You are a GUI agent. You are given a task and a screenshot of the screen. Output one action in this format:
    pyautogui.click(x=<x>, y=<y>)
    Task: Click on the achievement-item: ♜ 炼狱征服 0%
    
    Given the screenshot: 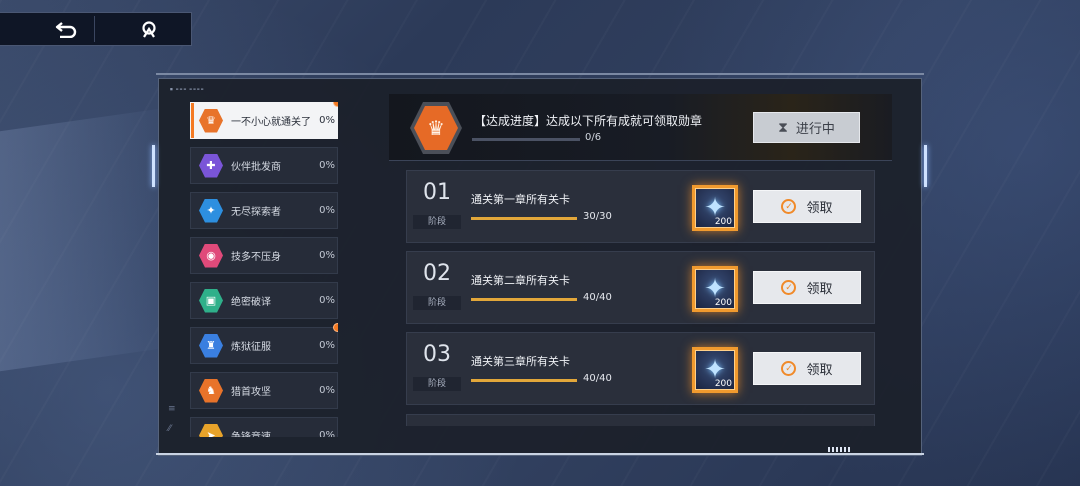 What is the action you would take?
    pyautogui.click(x=264, y=343)
    